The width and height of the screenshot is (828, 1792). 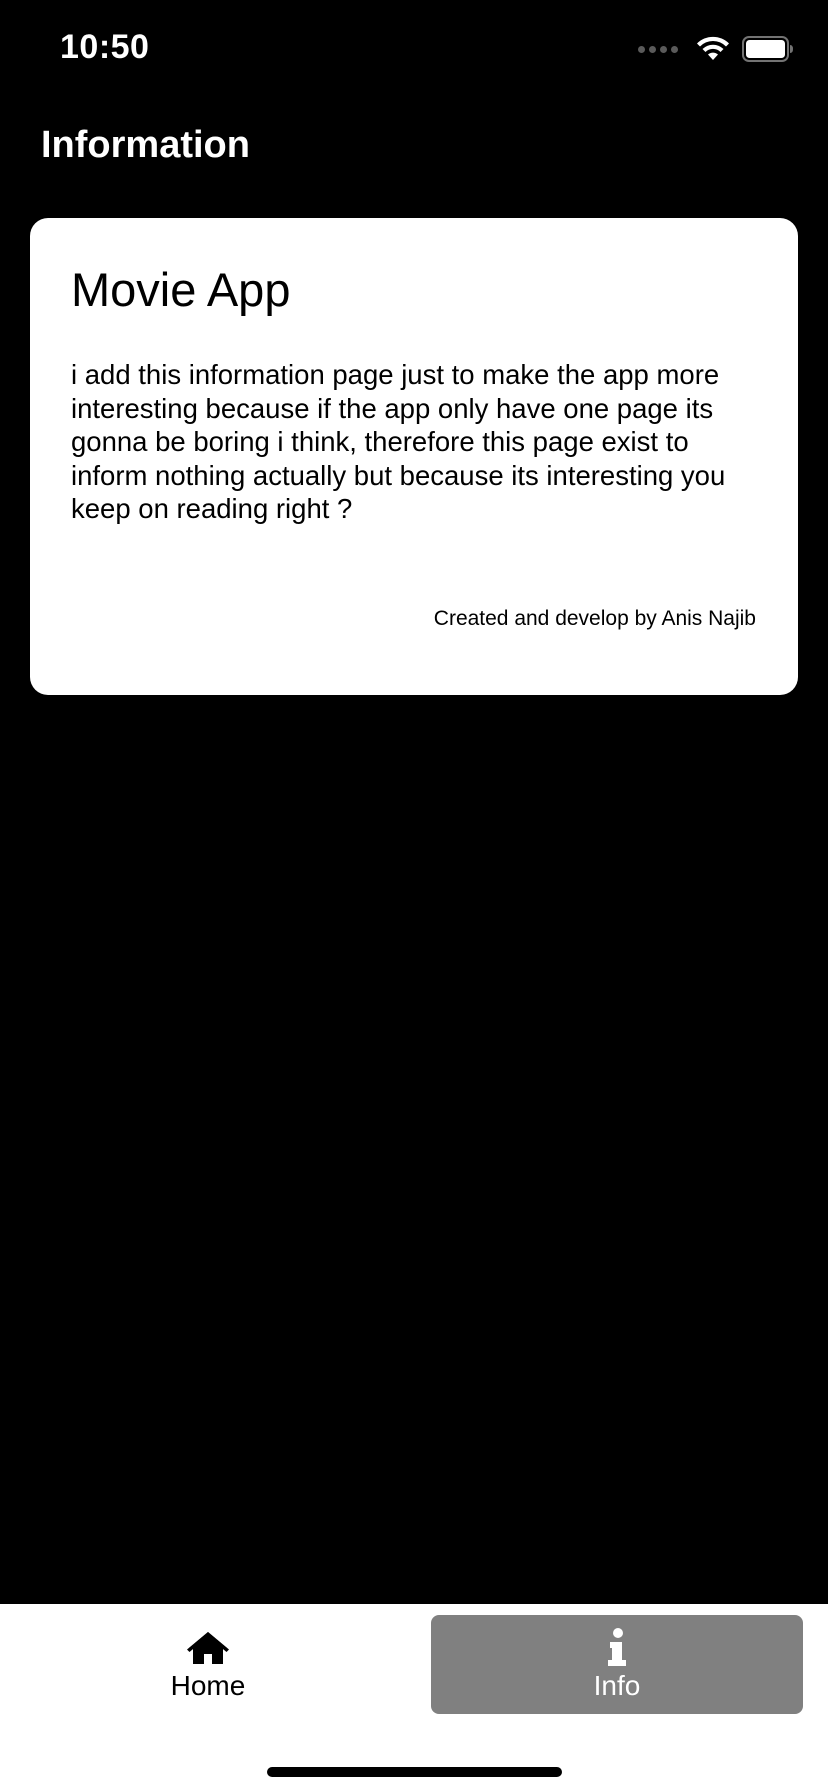 What do you see at coordinates (208, 1685) in the screenshot?
I see `tab-home-label: Home` at bounding box center [208, 1685].